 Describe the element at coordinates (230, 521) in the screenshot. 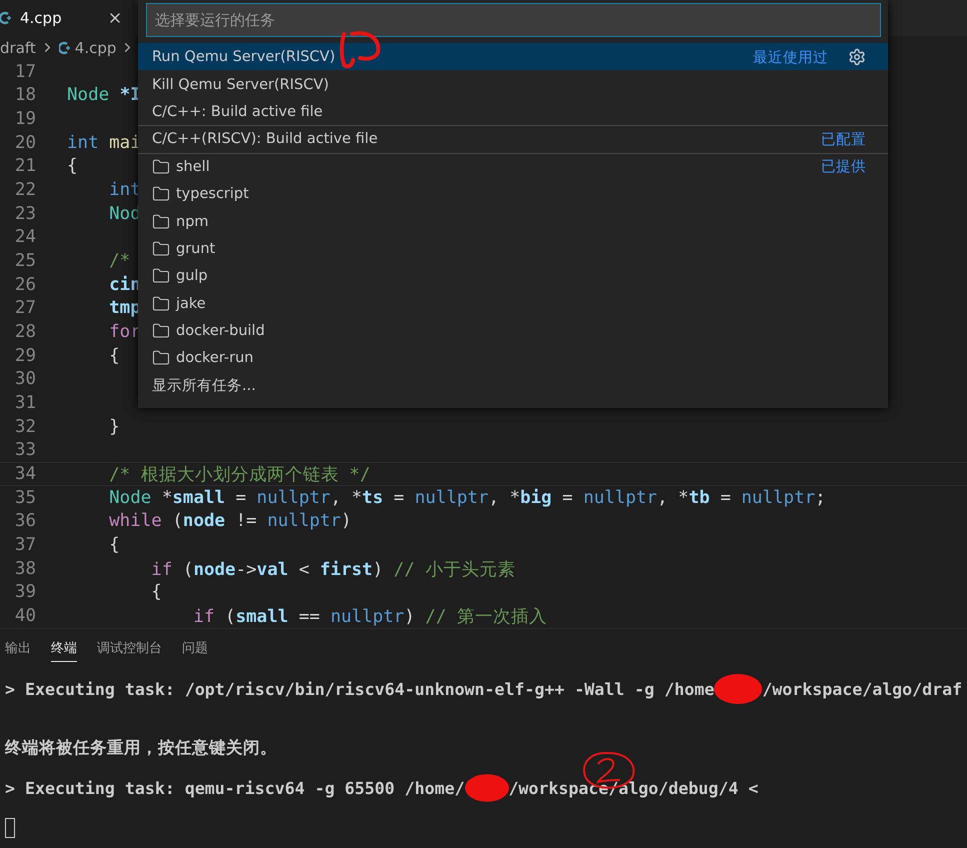

I see `code-line: while (node != nullptr)` at that location.